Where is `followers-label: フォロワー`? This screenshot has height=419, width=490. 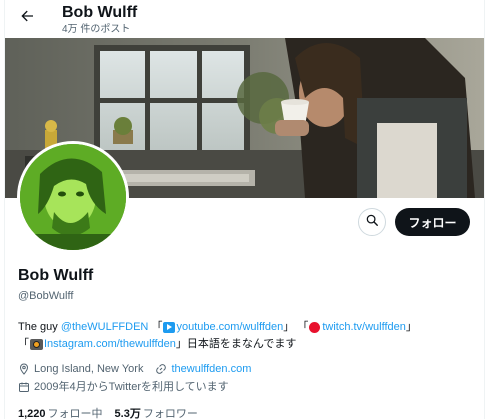
followers-label: フォロワー is located at coordinates (170, 413).